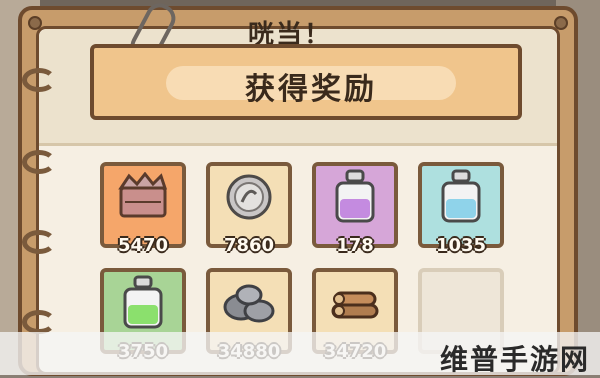 Image resolution: width=600 pixels, height=378 pixels. I want to click on reward-slot-blue-potion: 1035, so click(461, 209).